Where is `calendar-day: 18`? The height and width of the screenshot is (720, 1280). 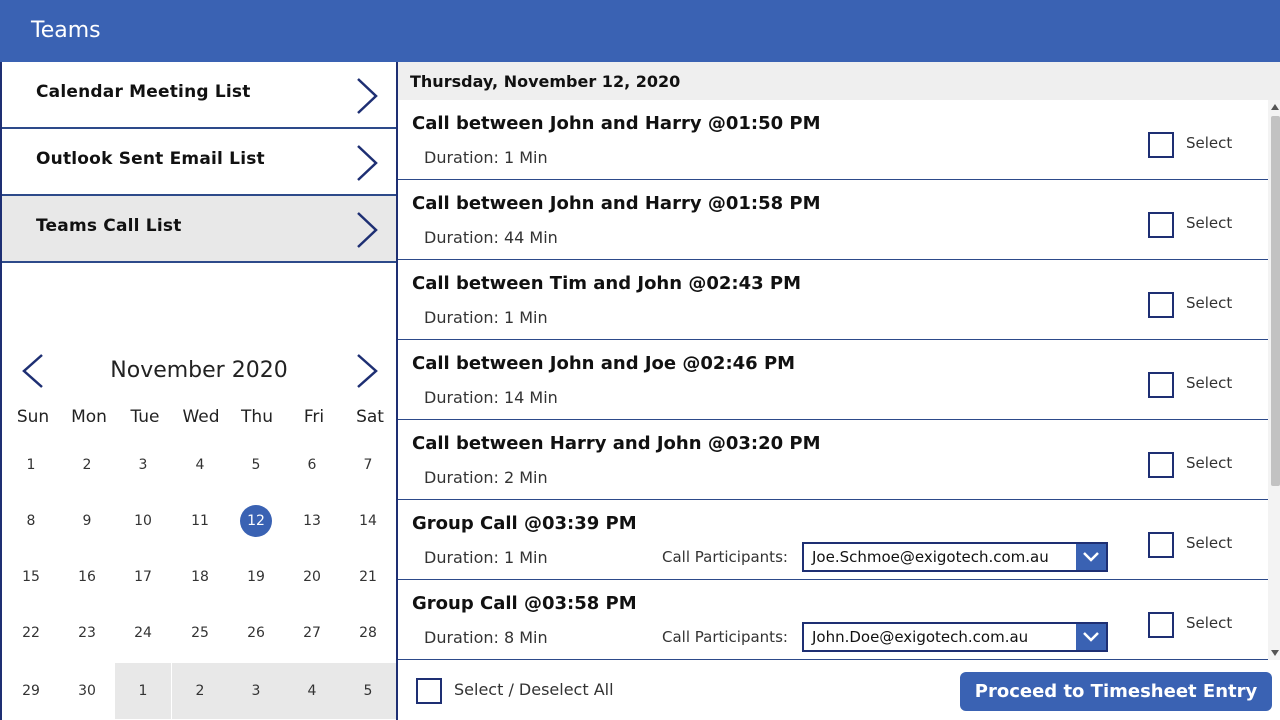
calendar-day: 18 is located at coordinates (200, 577).